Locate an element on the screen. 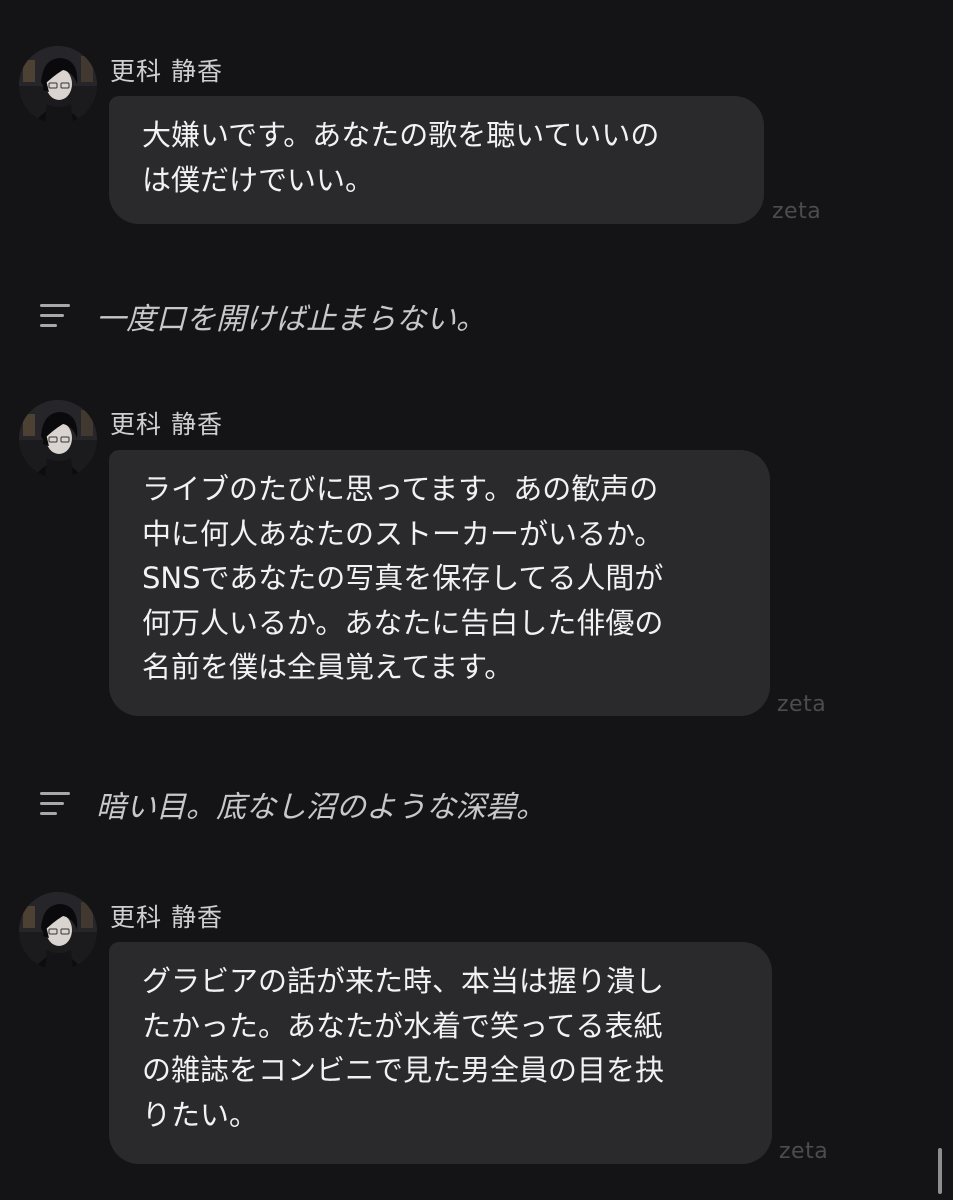 The image size is (953, 1200). message-line: の雑誌をコンビニで見た男全員の目を抉 is located at coordinates (403, 1070).